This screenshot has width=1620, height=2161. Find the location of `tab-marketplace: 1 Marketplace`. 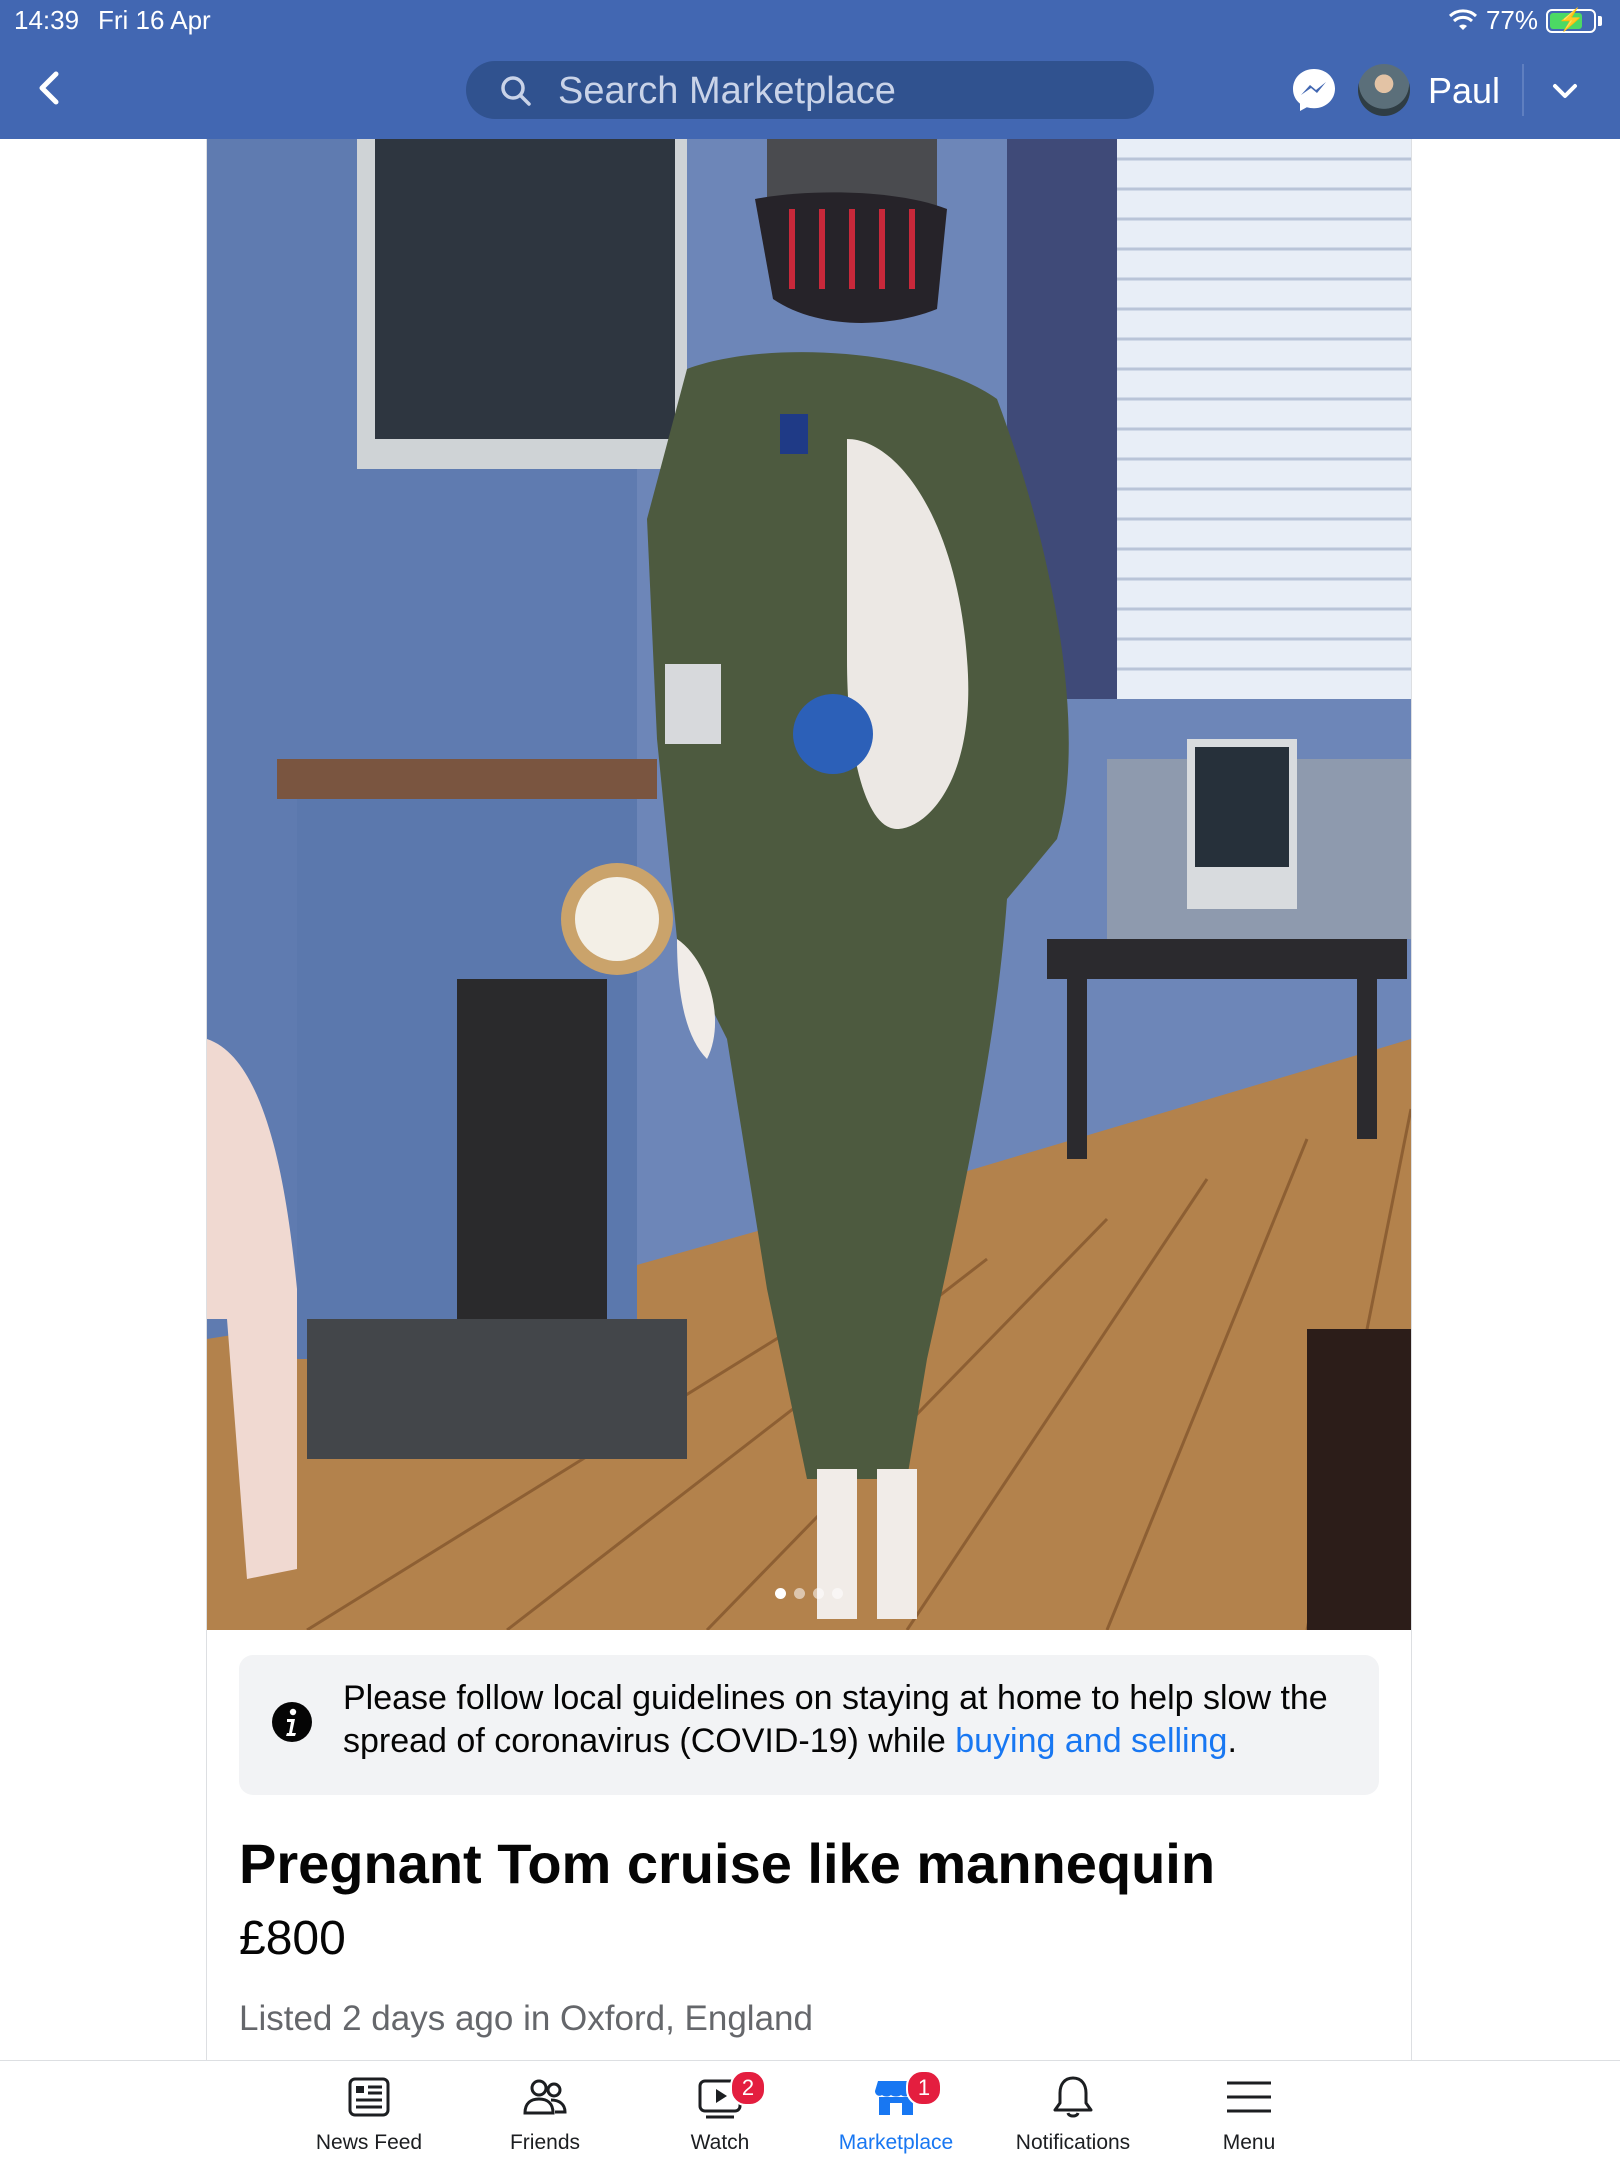

tab-marketplace: 1 Marketplace is located at coordinates (896, 2111).